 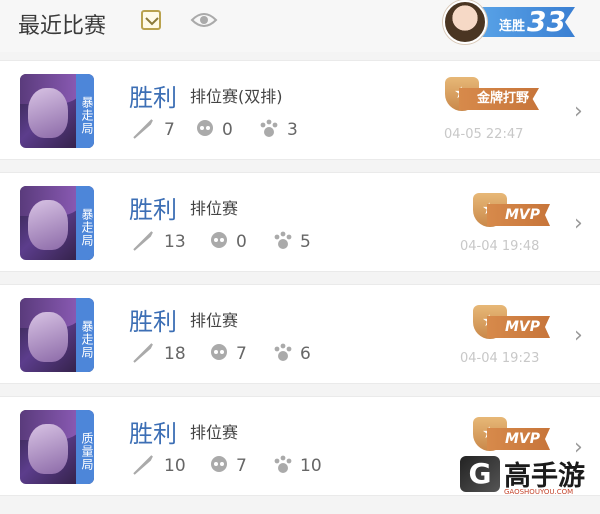 I want to click on match-tag: 质量局, so click(x=85, y=447).